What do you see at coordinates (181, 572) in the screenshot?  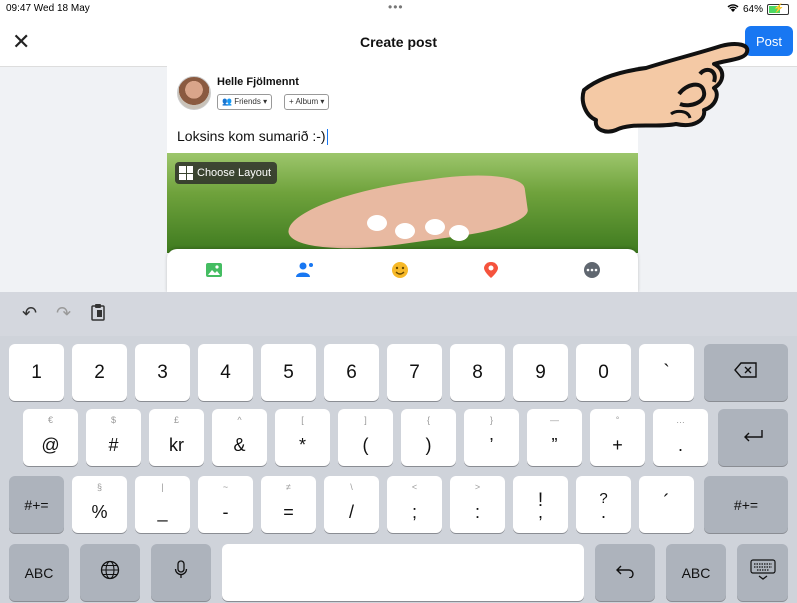 I see `dictation-key` at bounding box center [181, 572].